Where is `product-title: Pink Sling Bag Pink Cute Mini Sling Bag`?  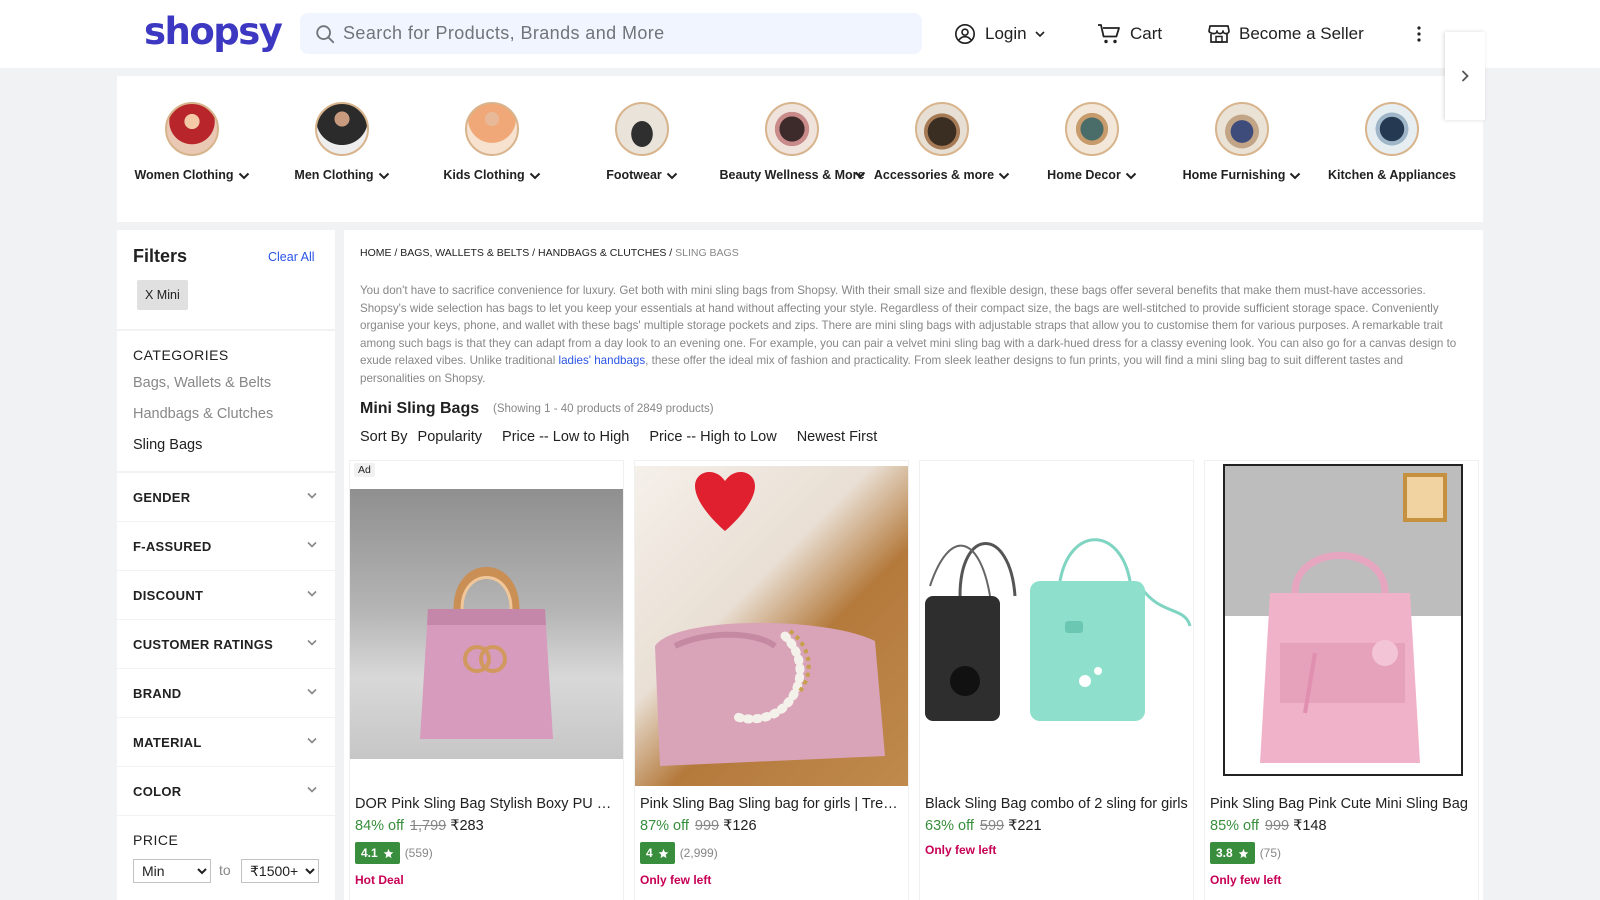 product-title: Pink Sling Bag Pink Cute Mini Sling Bag is located at coordinates (1342, 804).